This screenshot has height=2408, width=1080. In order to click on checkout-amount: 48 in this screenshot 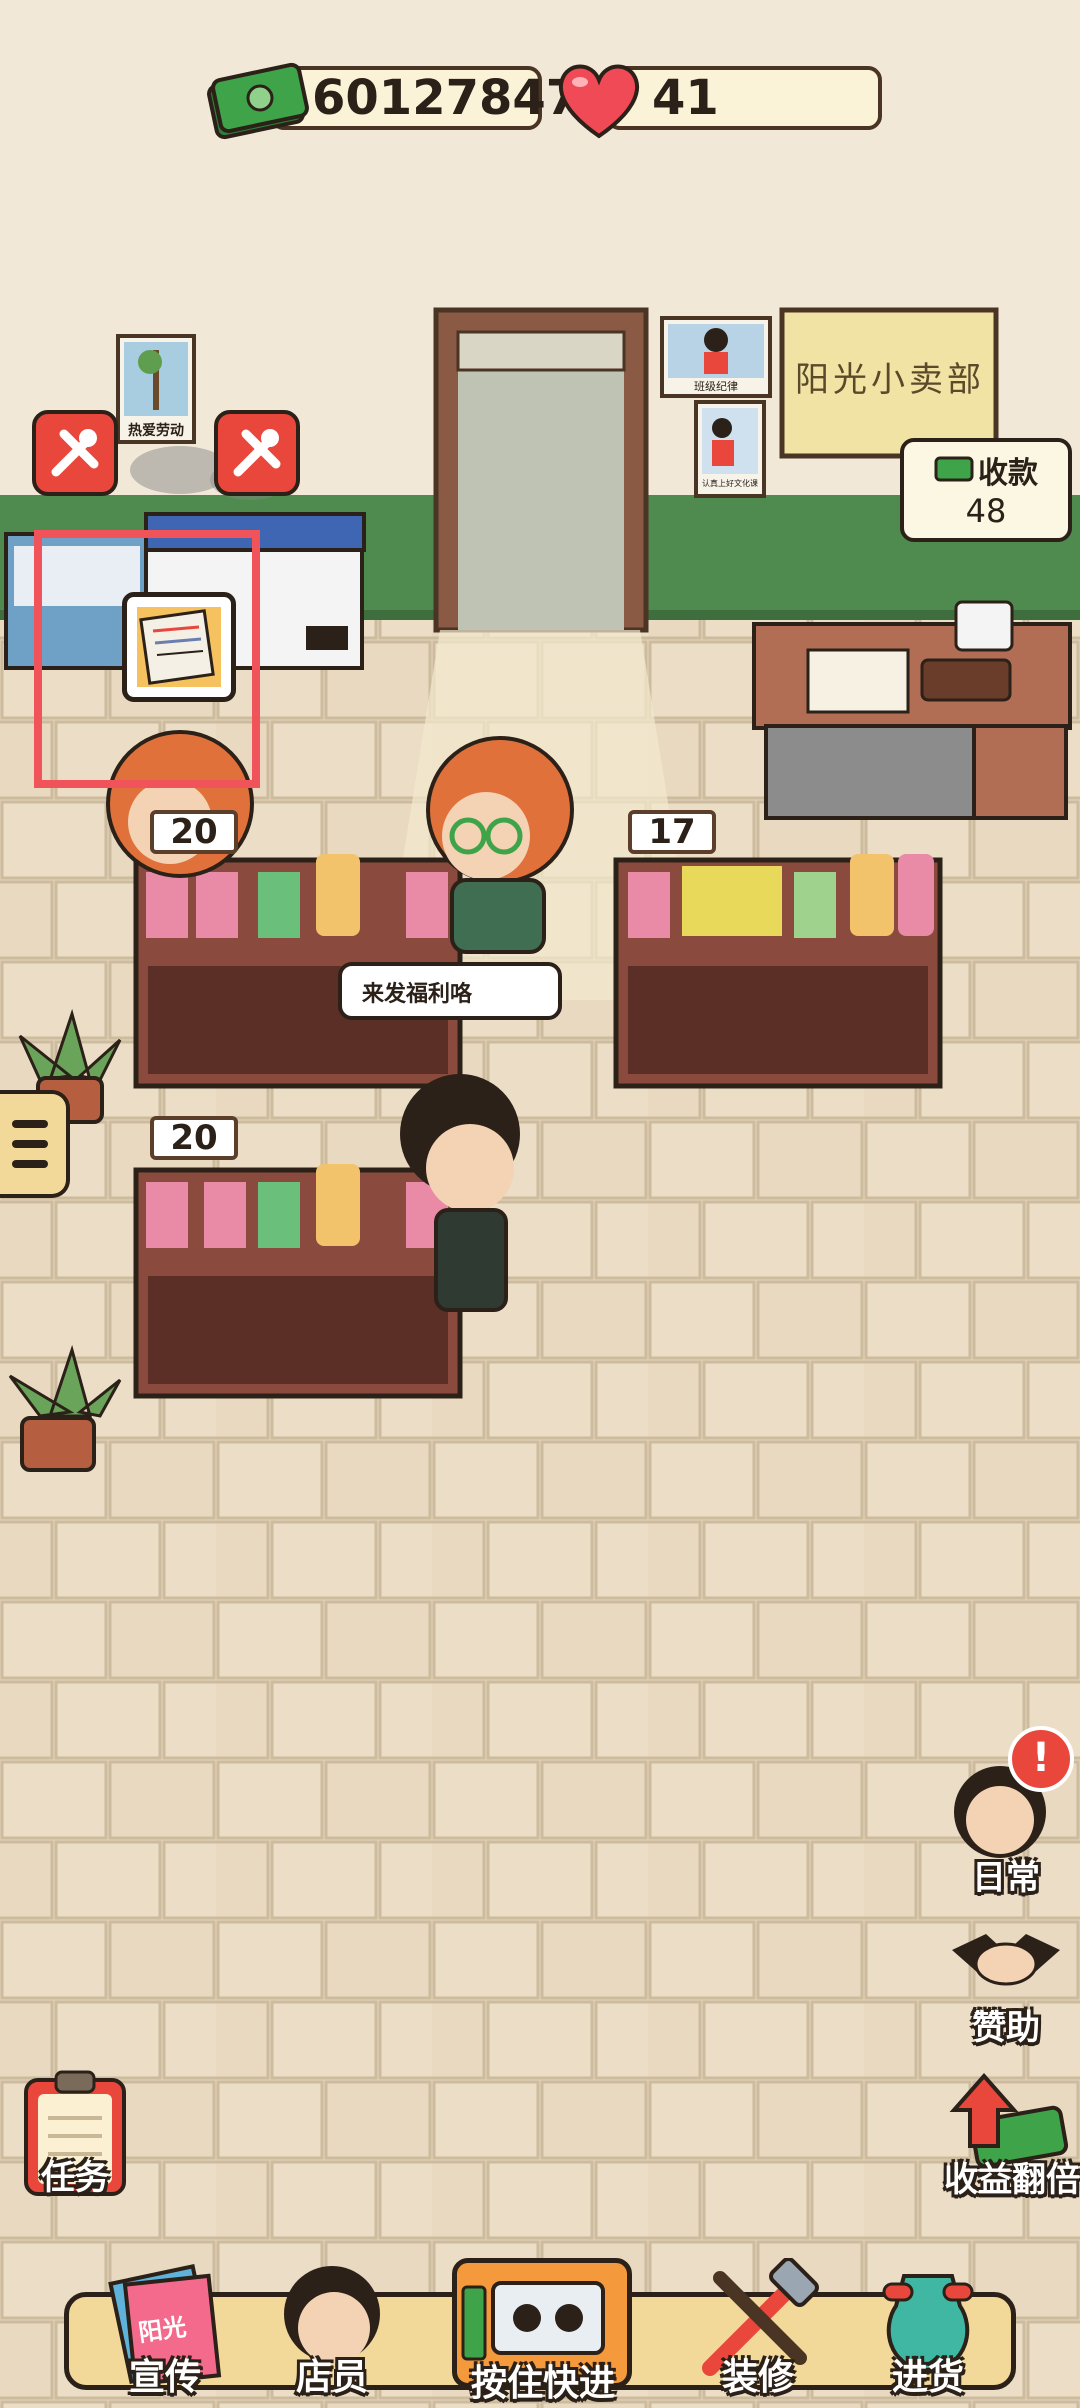, I will do `click(986, 511)`.